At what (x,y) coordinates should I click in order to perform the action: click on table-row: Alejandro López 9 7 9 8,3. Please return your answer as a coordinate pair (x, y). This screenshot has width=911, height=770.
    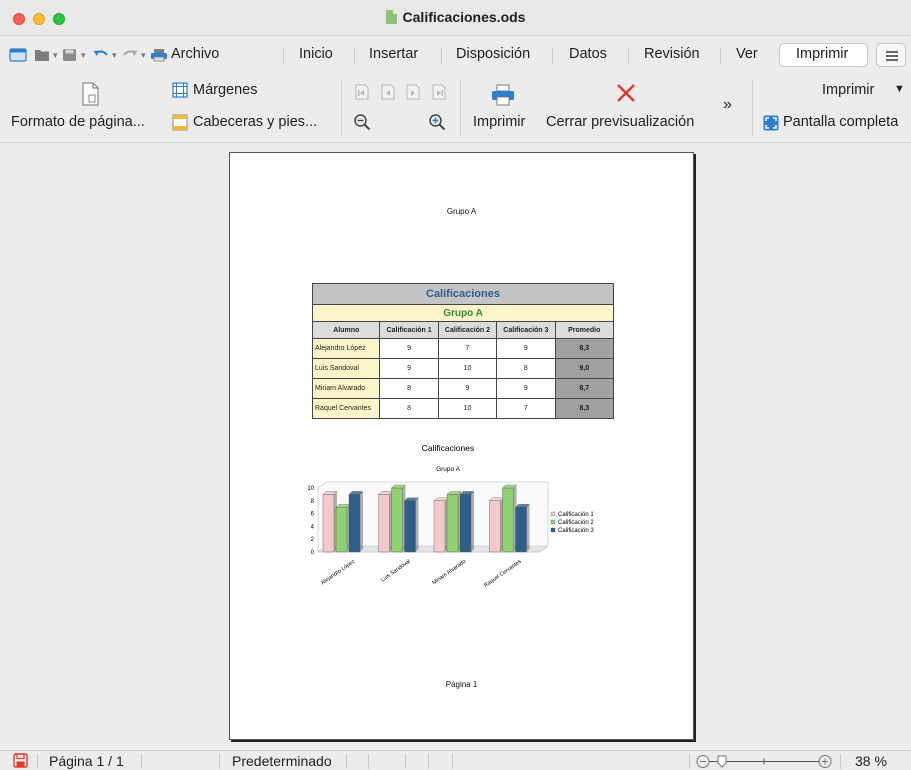
    Looking at the image, I should click on (463, 348).